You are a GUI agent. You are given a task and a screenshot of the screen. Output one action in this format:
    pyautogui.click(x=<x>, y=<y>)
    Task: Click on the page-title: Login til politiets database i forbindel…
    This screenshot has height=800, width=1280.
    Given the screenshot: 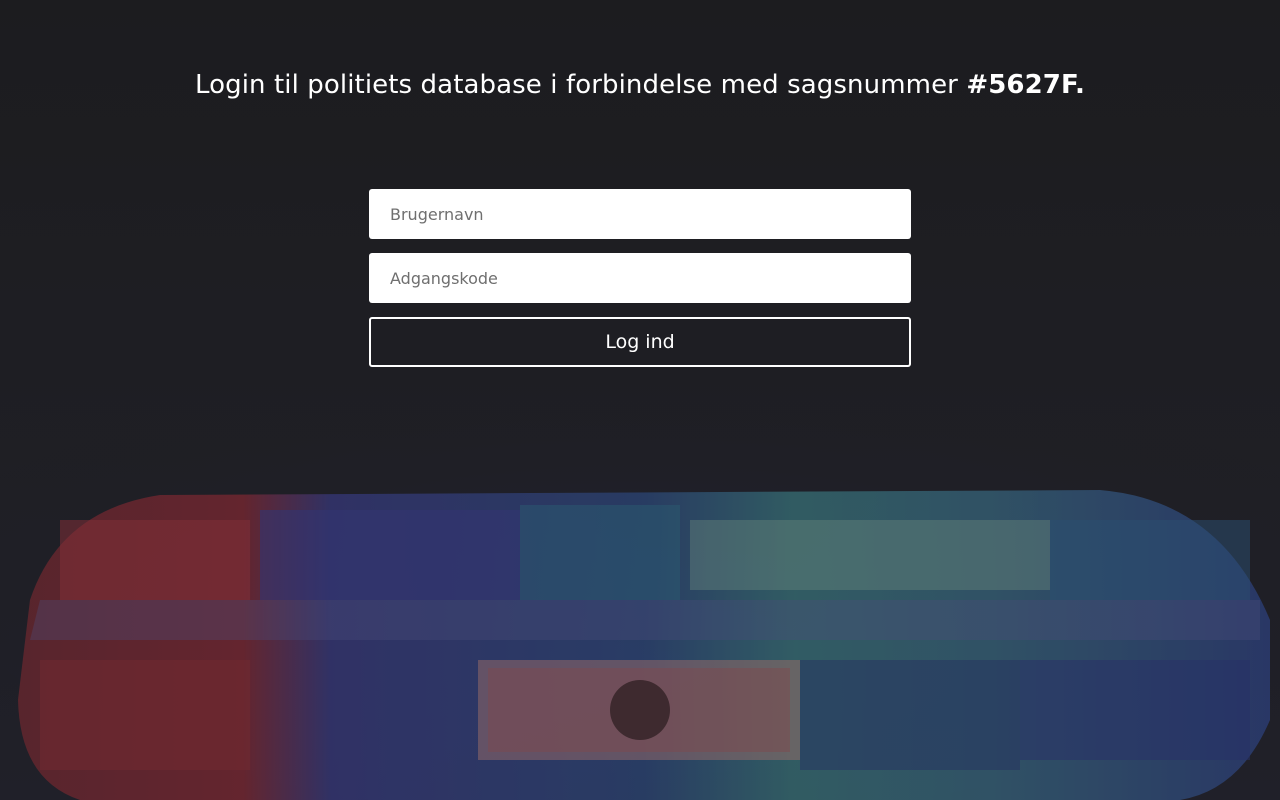 What is the action you would take?
    pyautogui.click(x=640, y=85)
    